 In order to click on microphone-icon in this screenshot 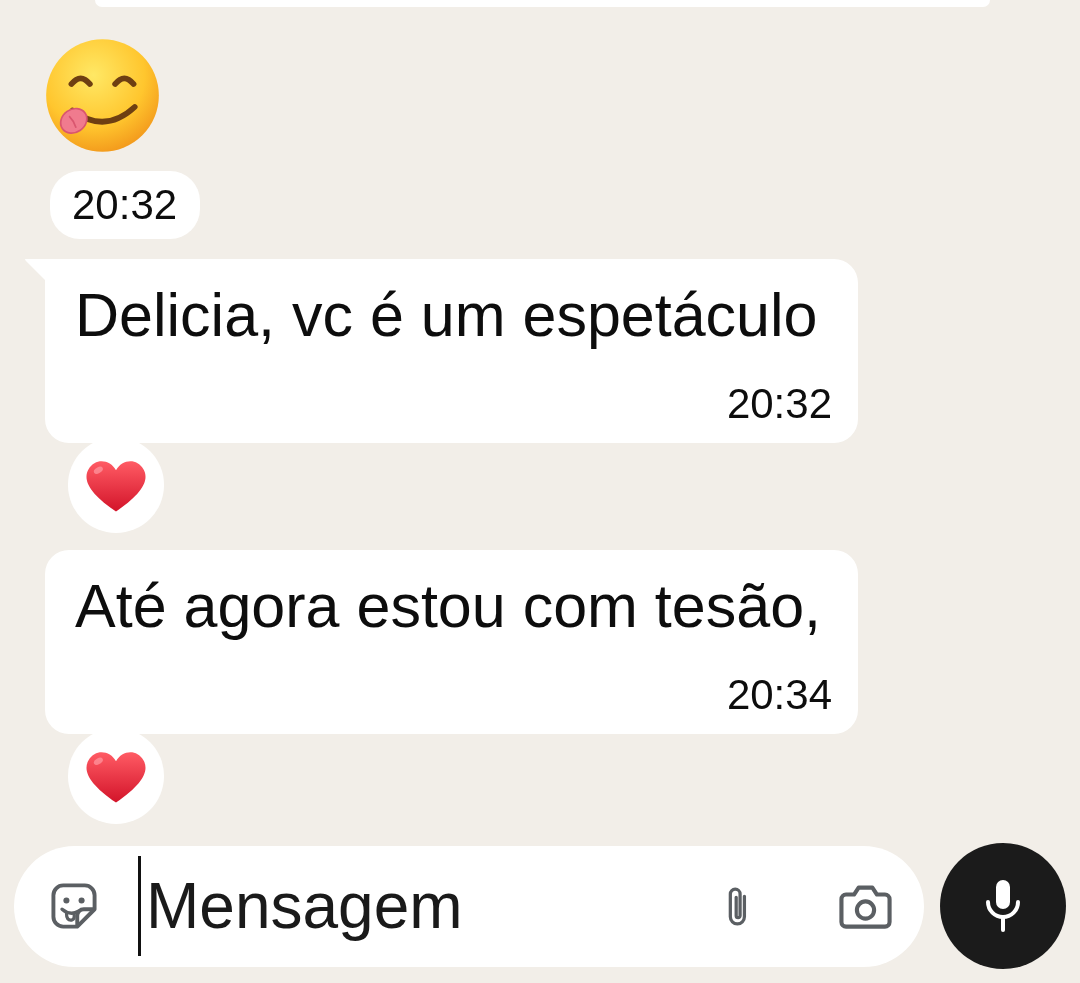, I will do `click(1003, 906)`.